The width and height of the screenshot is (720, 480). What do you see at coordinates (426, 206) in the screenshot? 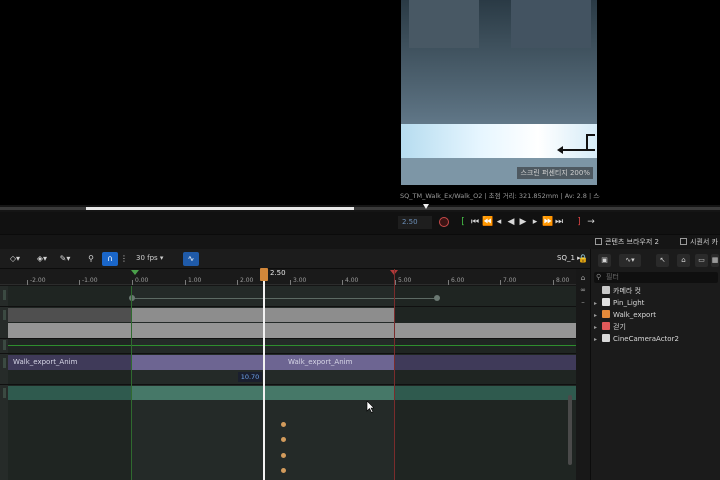
I see `scrub-thumb` at bounding box center [426, 206].